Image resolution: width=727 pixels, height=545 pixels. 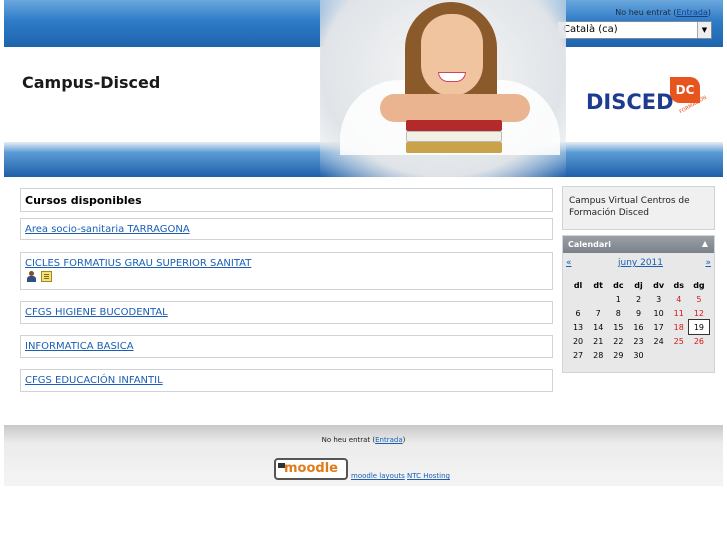 I want to click on footer-login-info: No heu entrat (Entrada), so click(x=363, y=440).